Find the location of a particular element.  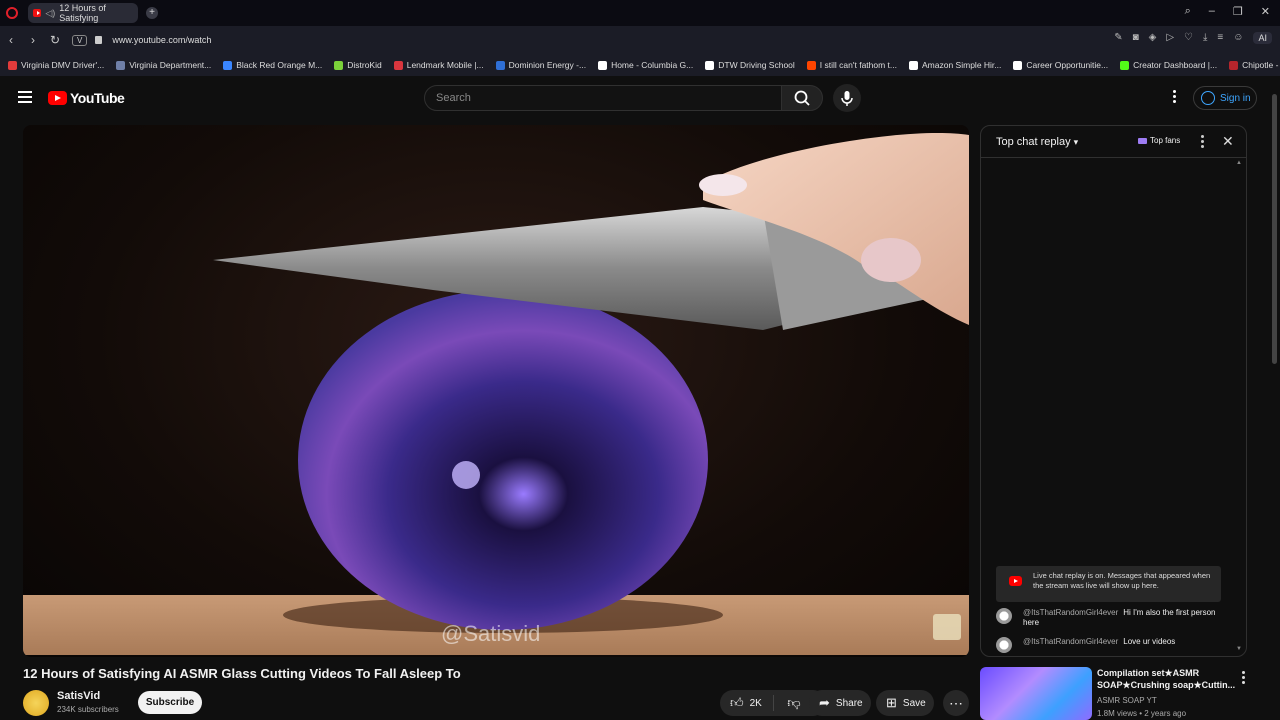

youtube-logo-text: YouTube is located at coordinates (97, 98).